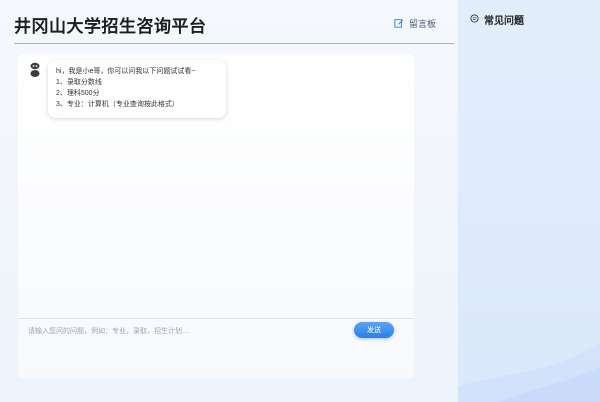  Describe the element at coordinates (79, 82) in the screenshot. I see `message-line: 1、录取分数线` at that location.